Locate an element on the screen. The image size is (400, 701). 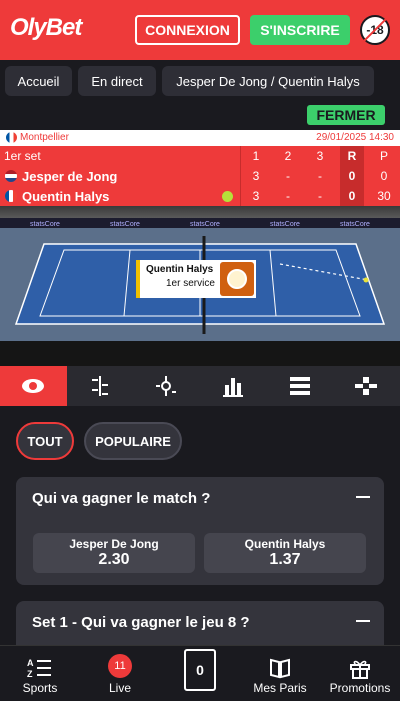
nav-betslip: 0 is located at coordinates (200, 673).